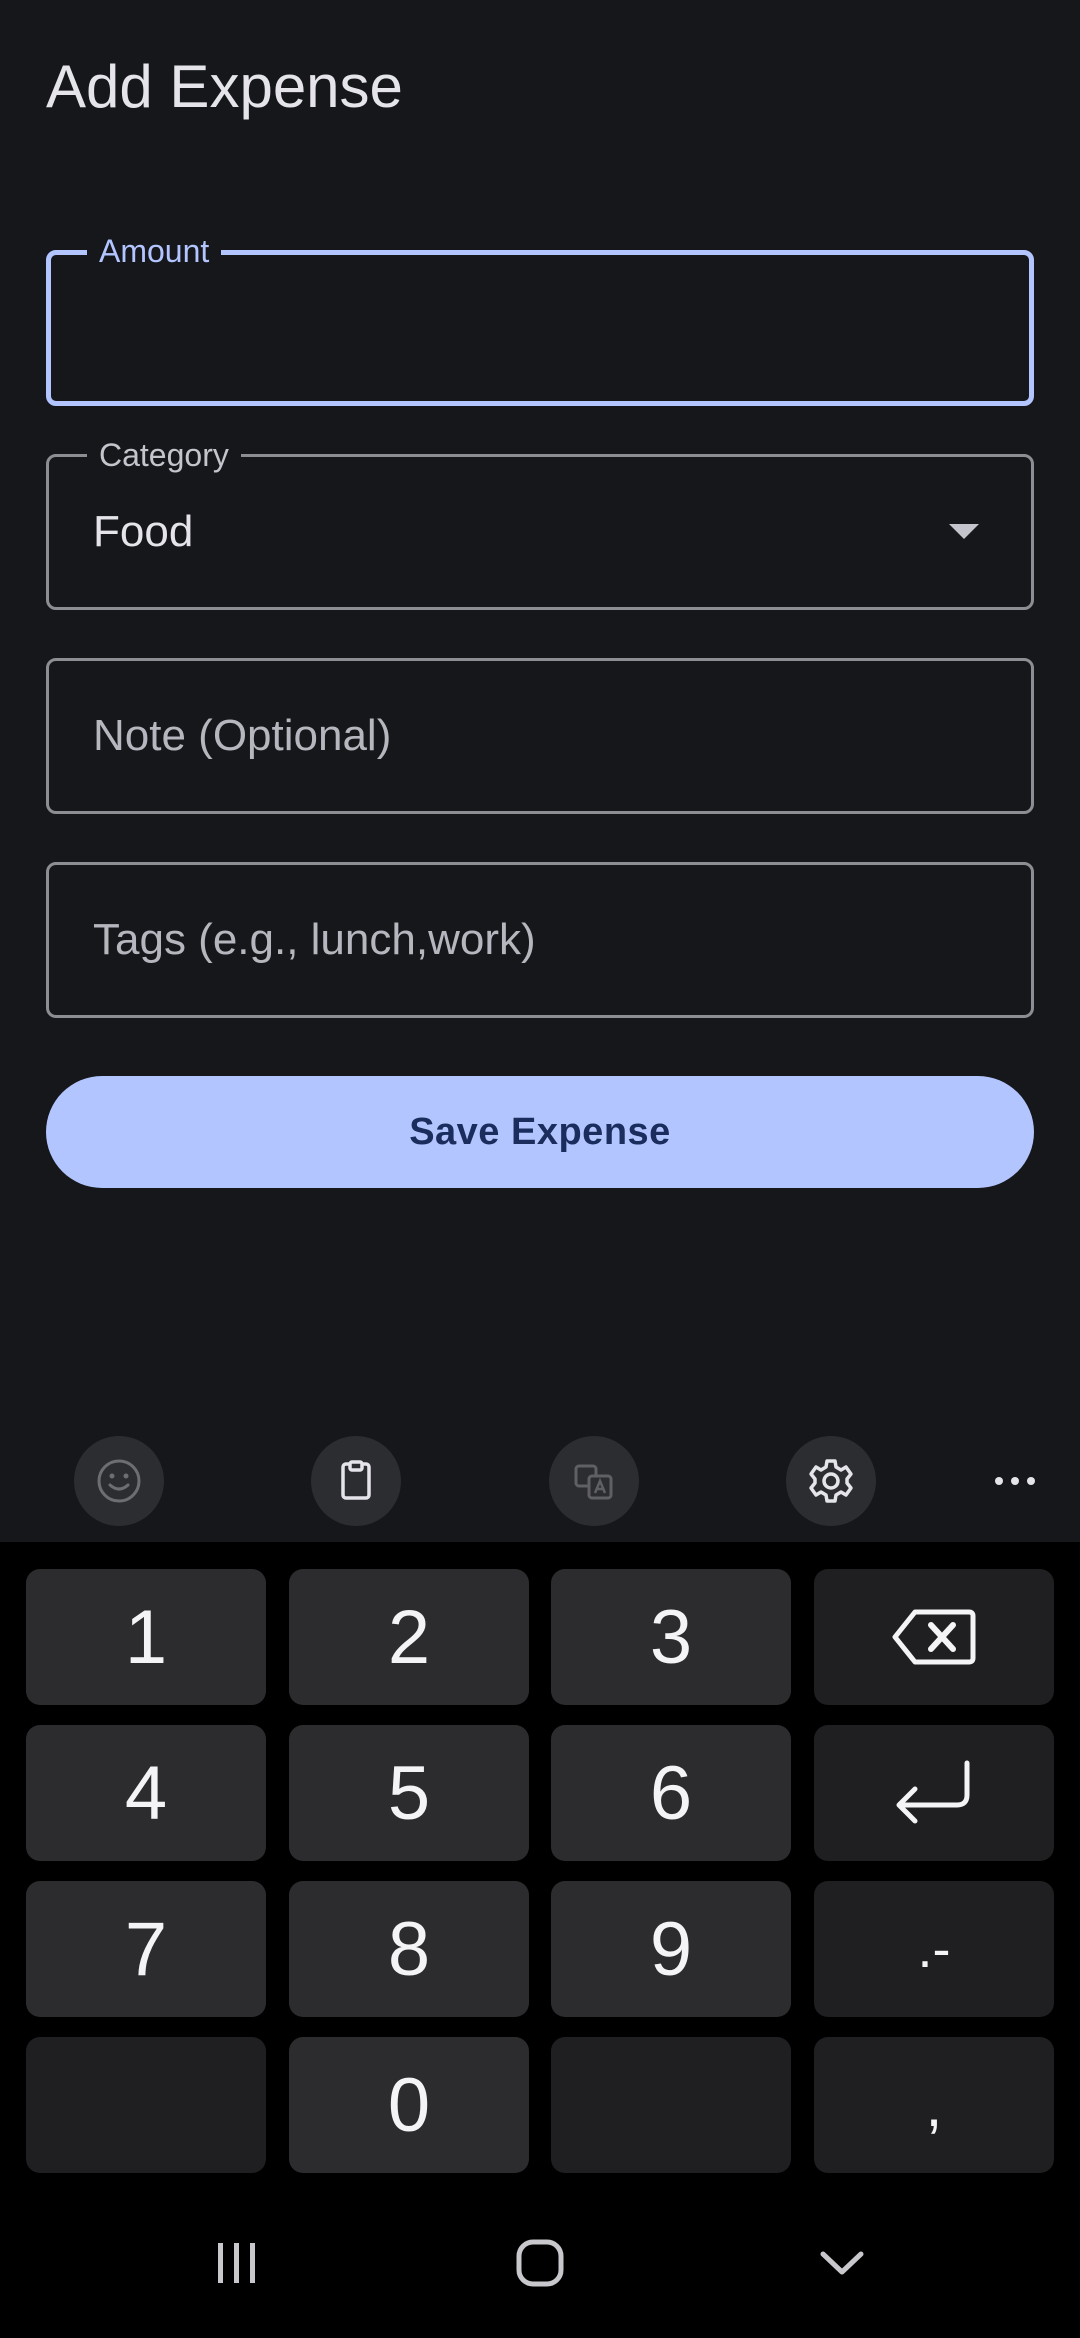  What do you see at coordinates (146, 1637) in the screenshot?
I see `key-1: 1` at bounding box center [146, 1637].